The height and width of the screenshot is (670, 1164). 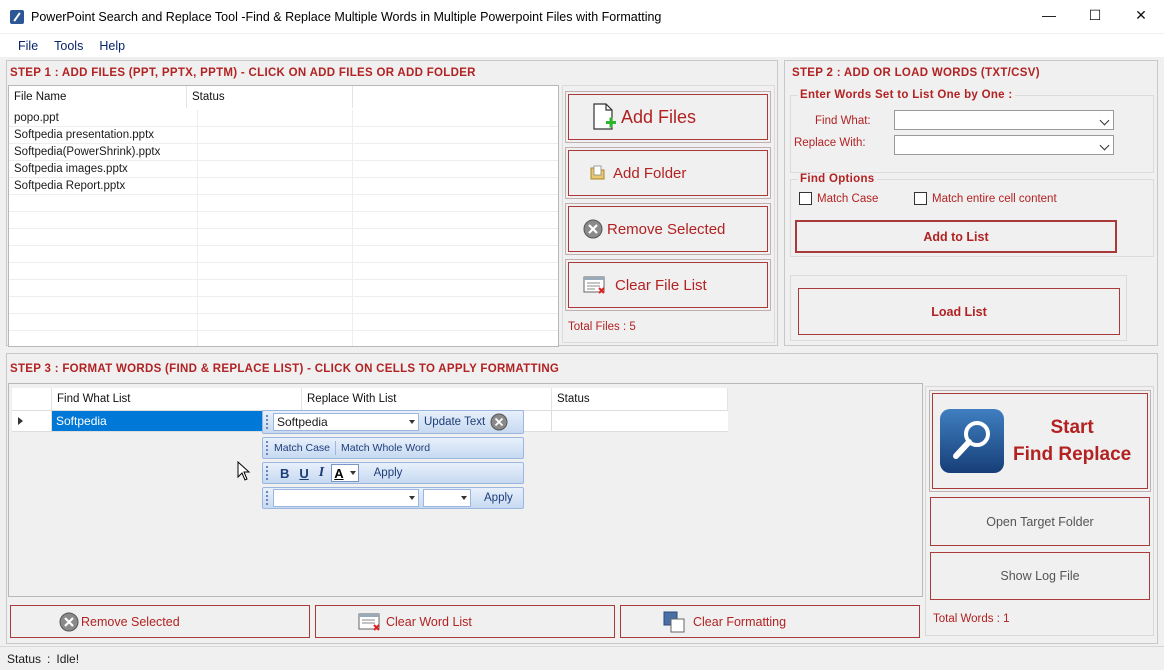 What do you see at coordinates (103, 152) in the screenshot?
I see `file-name-cell: Softpedia(PowerShrink).pptx` at bounding box center [103, 152].